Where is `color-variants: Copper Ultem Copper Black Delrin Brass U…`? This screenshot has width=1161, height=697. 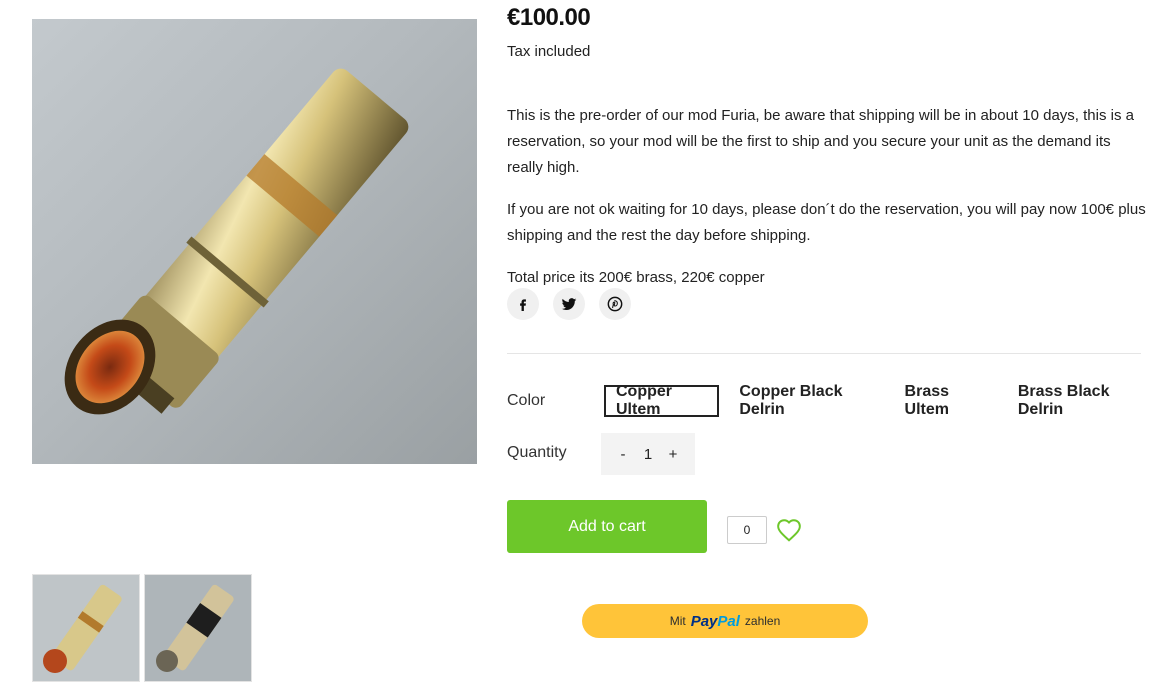 color-variants: Copper Ultem Copper Black Delrin Brass U… is located at coordinates (882, 400).